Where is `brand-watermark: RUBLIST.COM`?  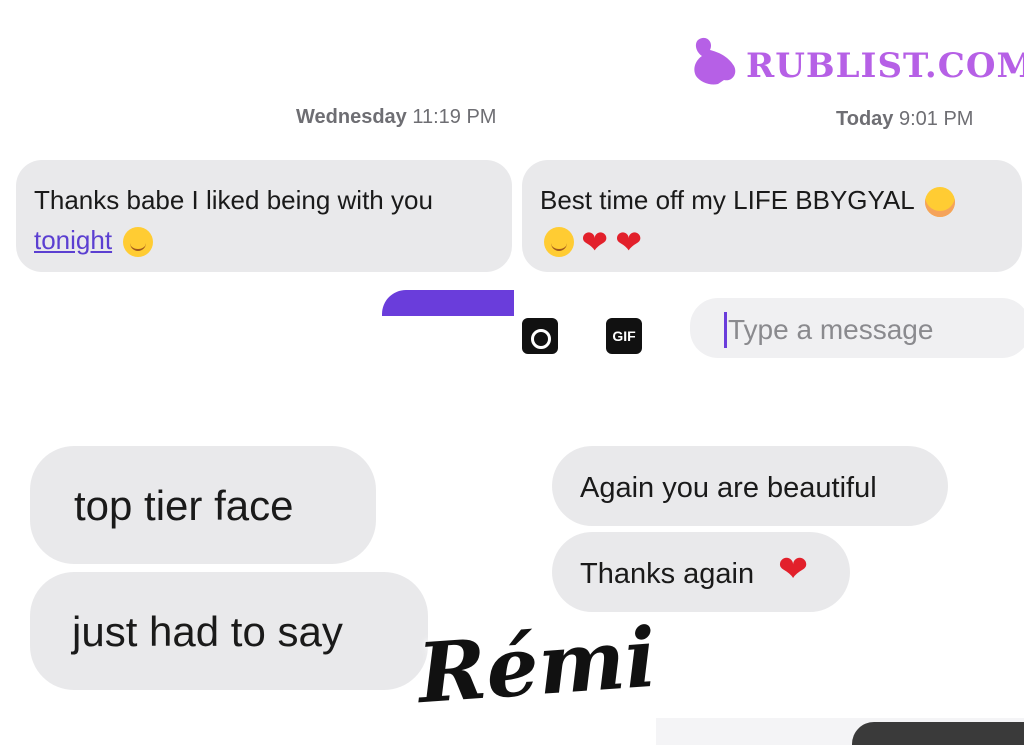 brand-watermark: RUBLIST.COM is located at coordinates (885, 66).